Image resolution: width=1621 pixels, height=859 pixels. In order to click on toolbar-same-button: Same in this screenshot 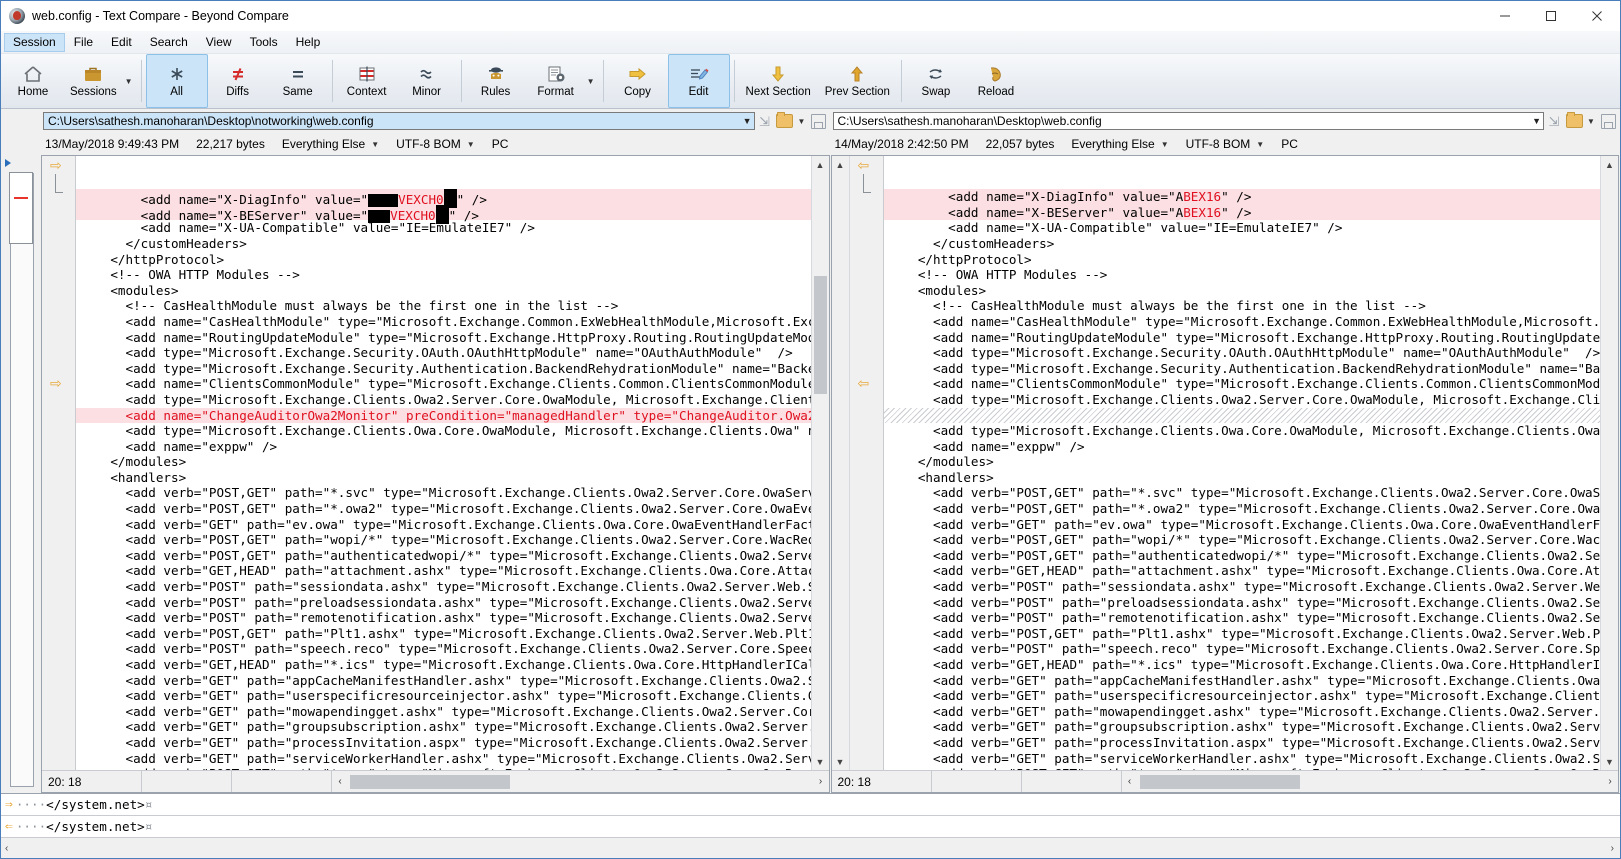, I will do `click(298, 81)`.